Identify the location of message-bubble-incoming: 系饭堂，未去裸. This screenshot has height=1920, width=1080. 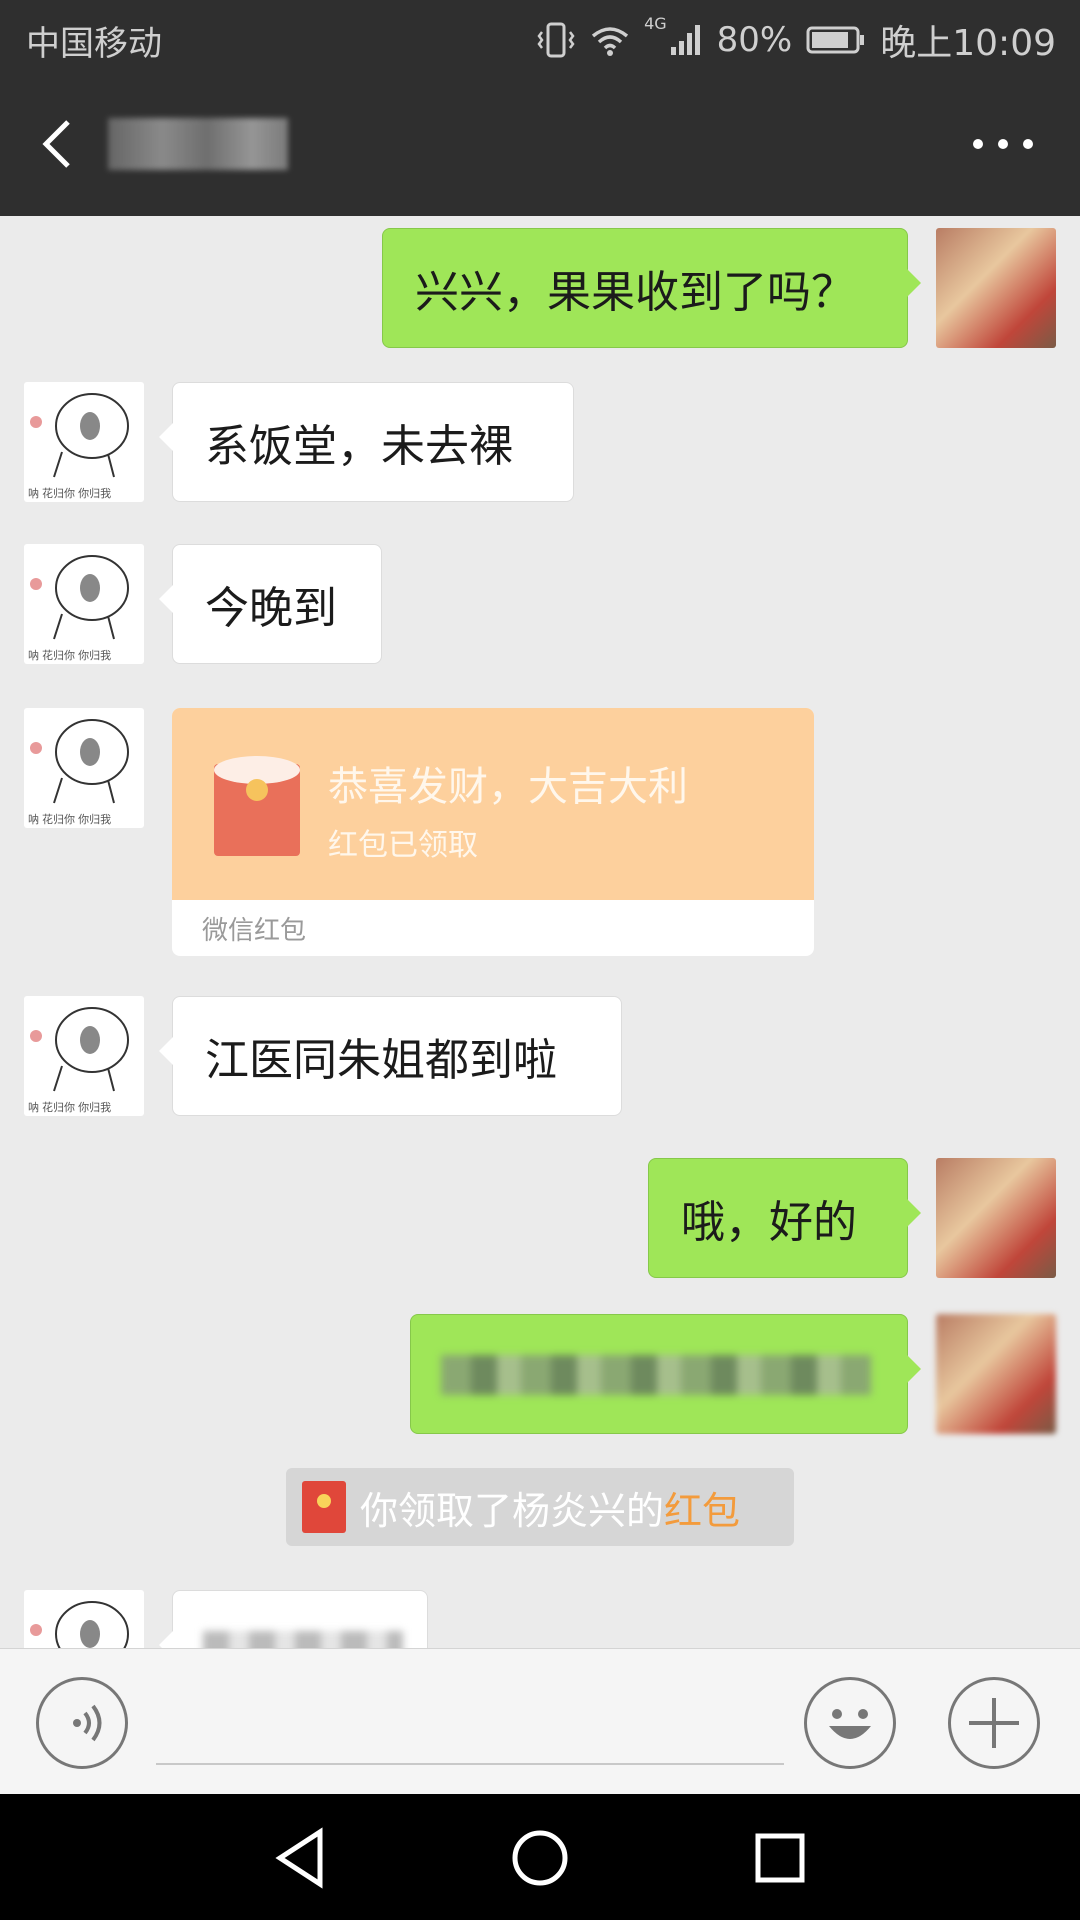
(366, 442).